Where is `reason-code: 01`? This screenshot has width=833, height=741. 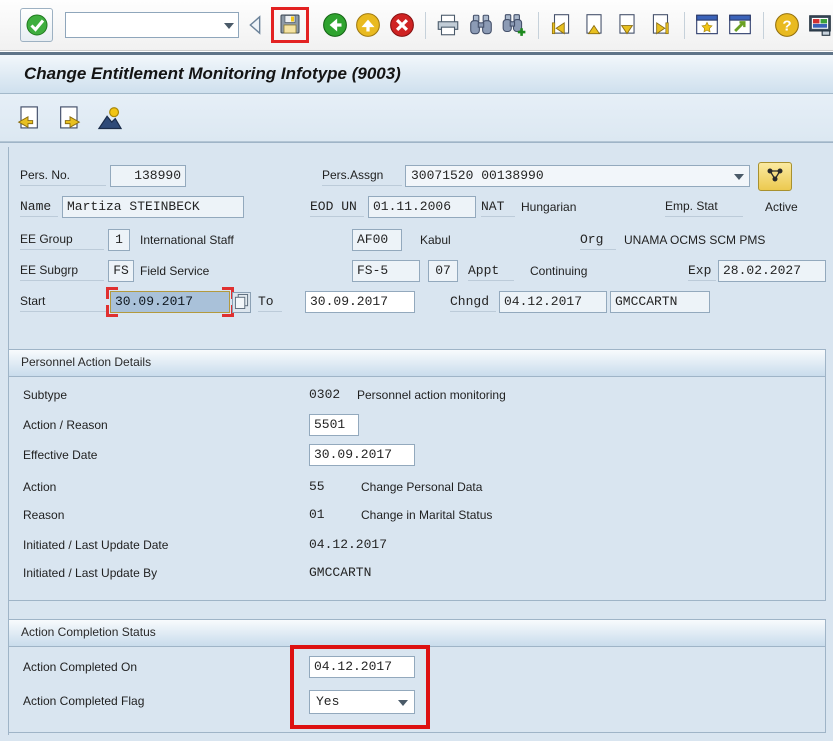
reason-code: 01 is located at coordinates (317, 514).